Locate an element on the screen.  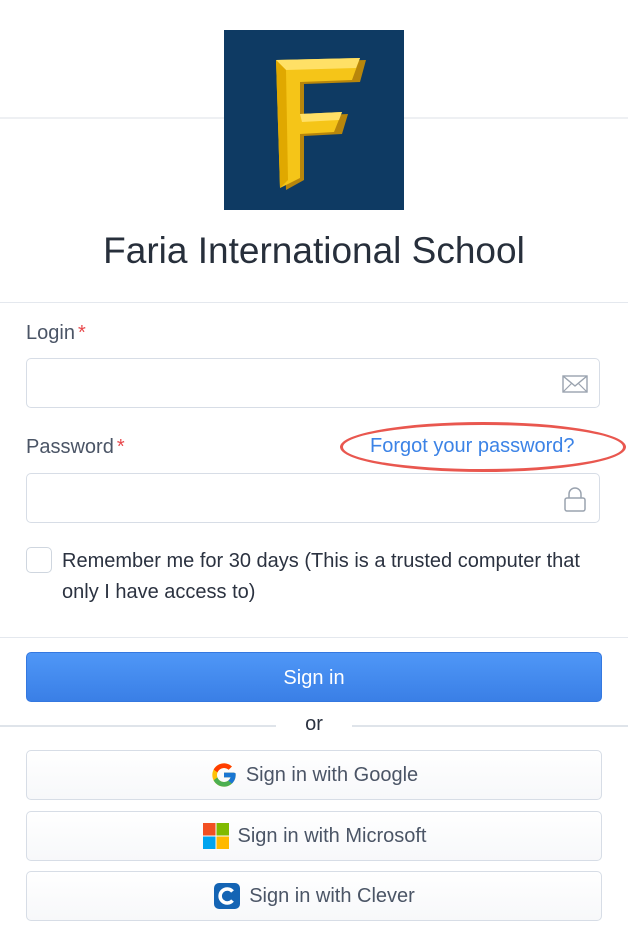
envelope-icon is located at coordinates (575, 384).